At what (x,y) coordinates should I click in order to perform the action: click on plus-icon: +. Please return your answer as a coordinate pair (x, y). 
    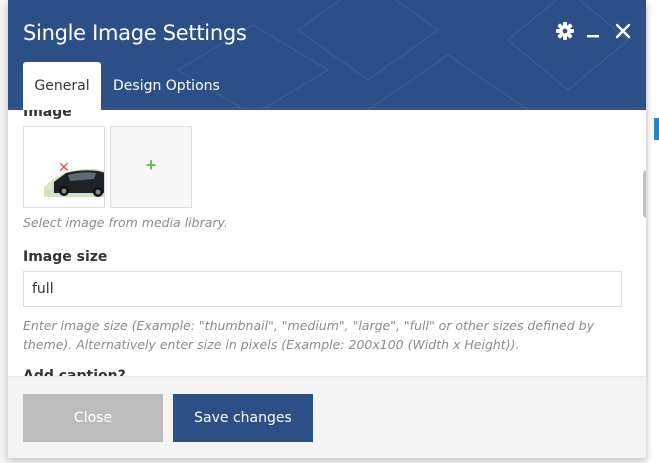
    Looking at the image, I should click on (151, 165).